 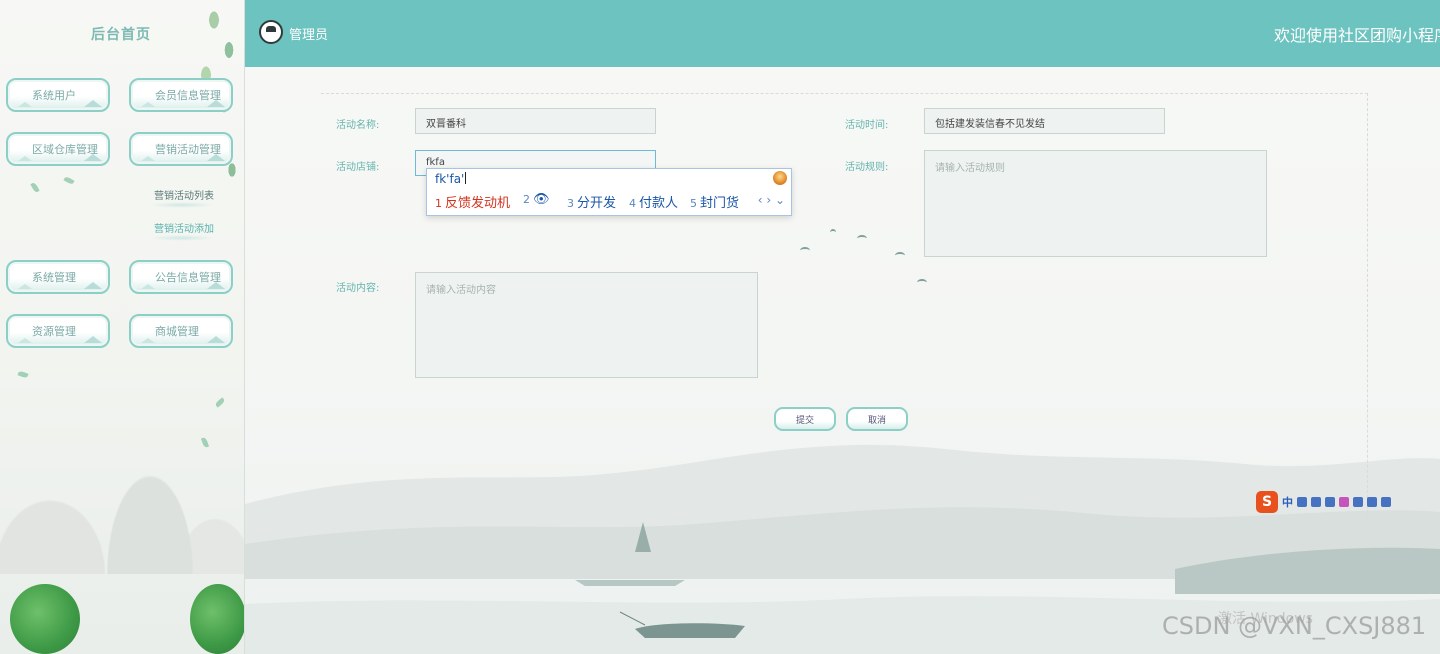 I want to click on ime-candidate: 2 👁, so click(x=536, y=199).